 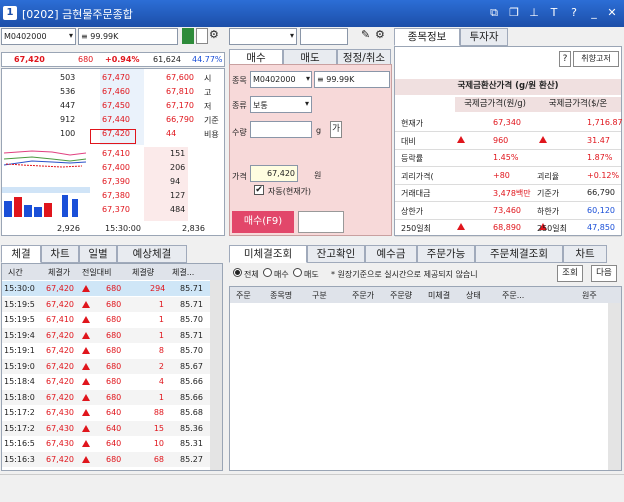 I want to click on info-tab-0: 종목정보, so click(x=427, y=37).